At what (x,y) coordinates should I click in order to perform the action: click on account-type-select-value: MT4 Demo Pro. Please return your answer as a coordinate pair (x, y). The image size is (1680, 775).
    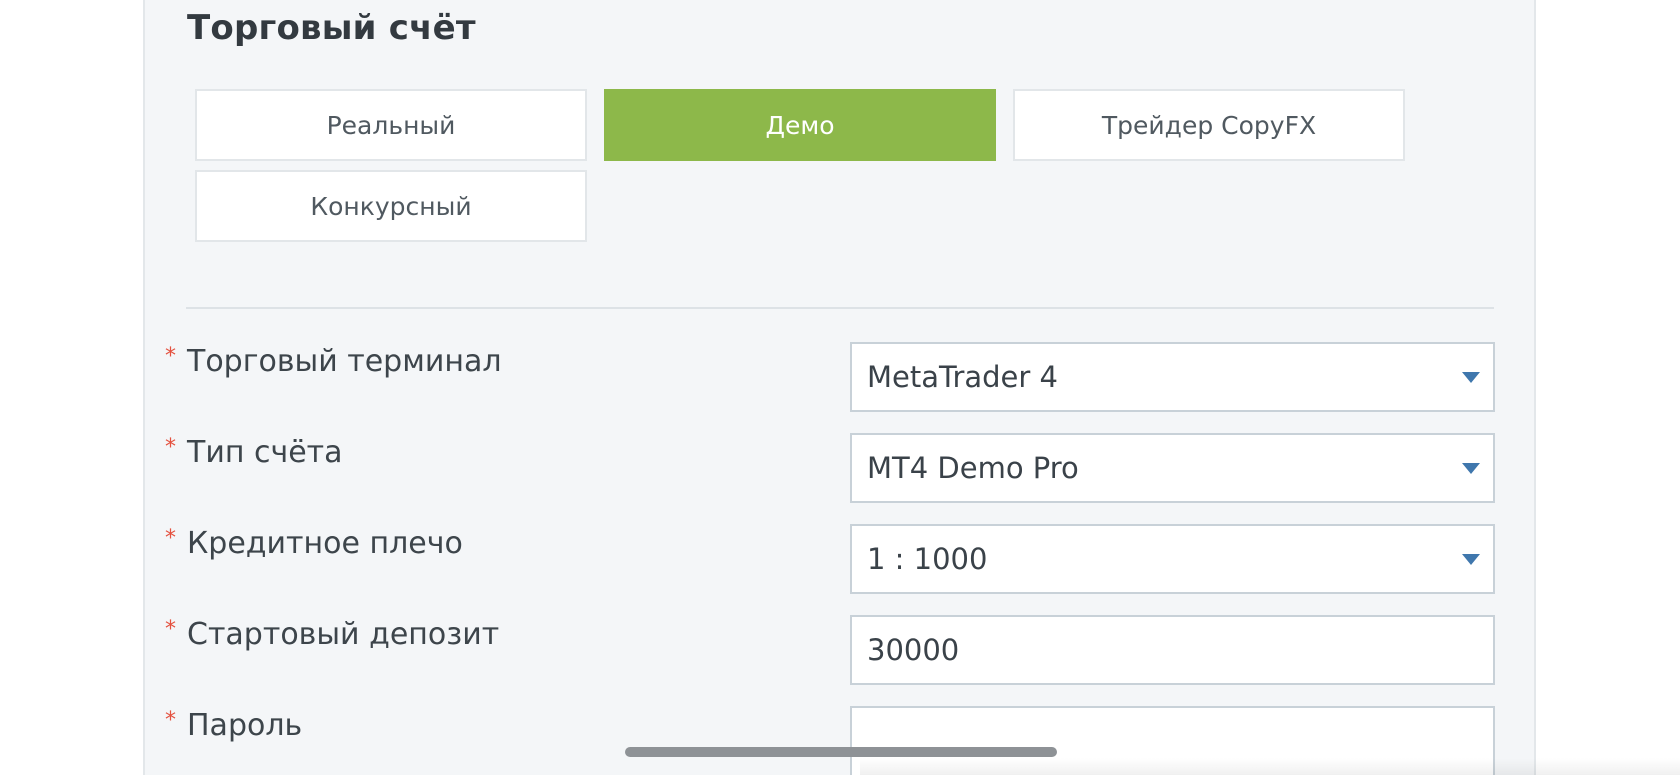
    Looking at the image, I should click on (973, 468).